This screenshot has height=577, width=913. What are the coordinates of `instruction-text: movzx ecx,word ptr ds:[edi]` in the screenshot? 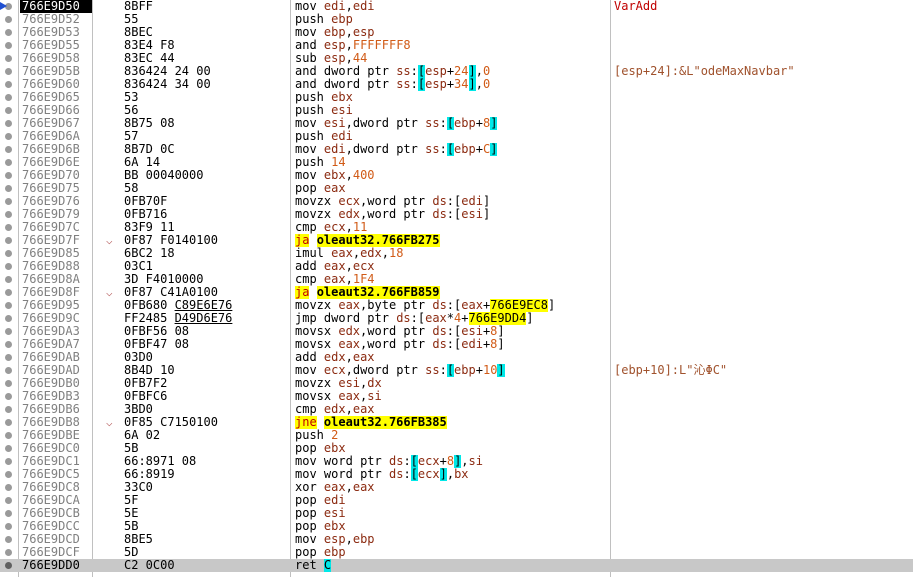 It's located at (452, 201).